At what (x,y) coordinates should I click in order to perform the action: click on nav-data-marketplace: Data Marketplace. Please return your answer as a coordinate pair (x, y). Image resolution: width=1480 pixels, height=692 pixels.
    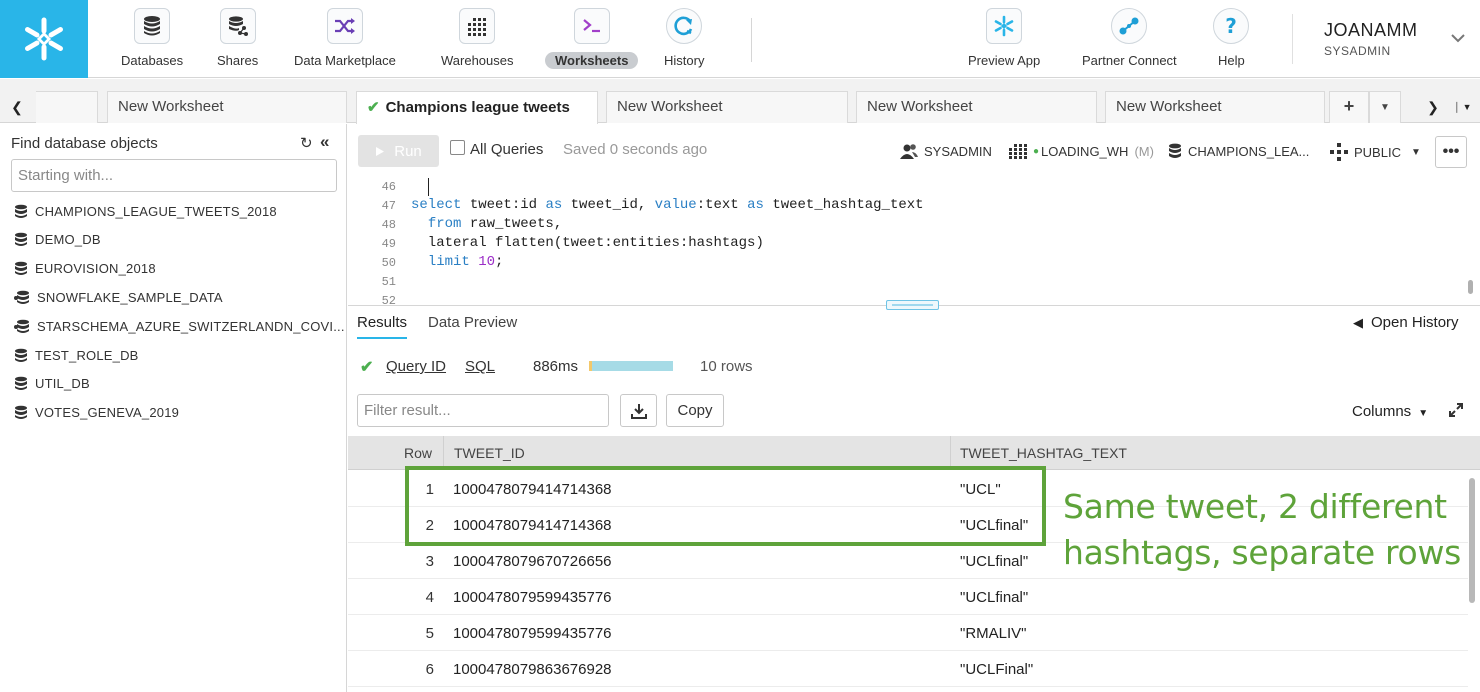
    Looking at the image, I should click on (345, 40).